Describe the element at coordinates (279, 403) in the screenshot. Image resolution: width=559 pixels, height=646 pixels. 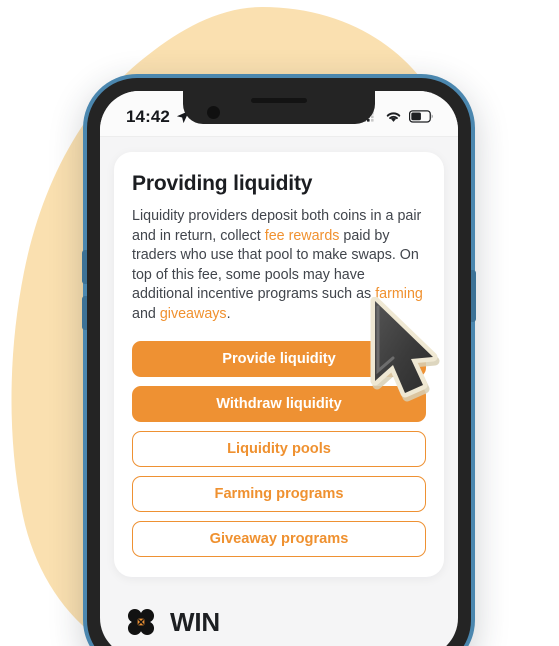
I see `withdraw-liquidity-button: Withdraw liquidity` at that location.